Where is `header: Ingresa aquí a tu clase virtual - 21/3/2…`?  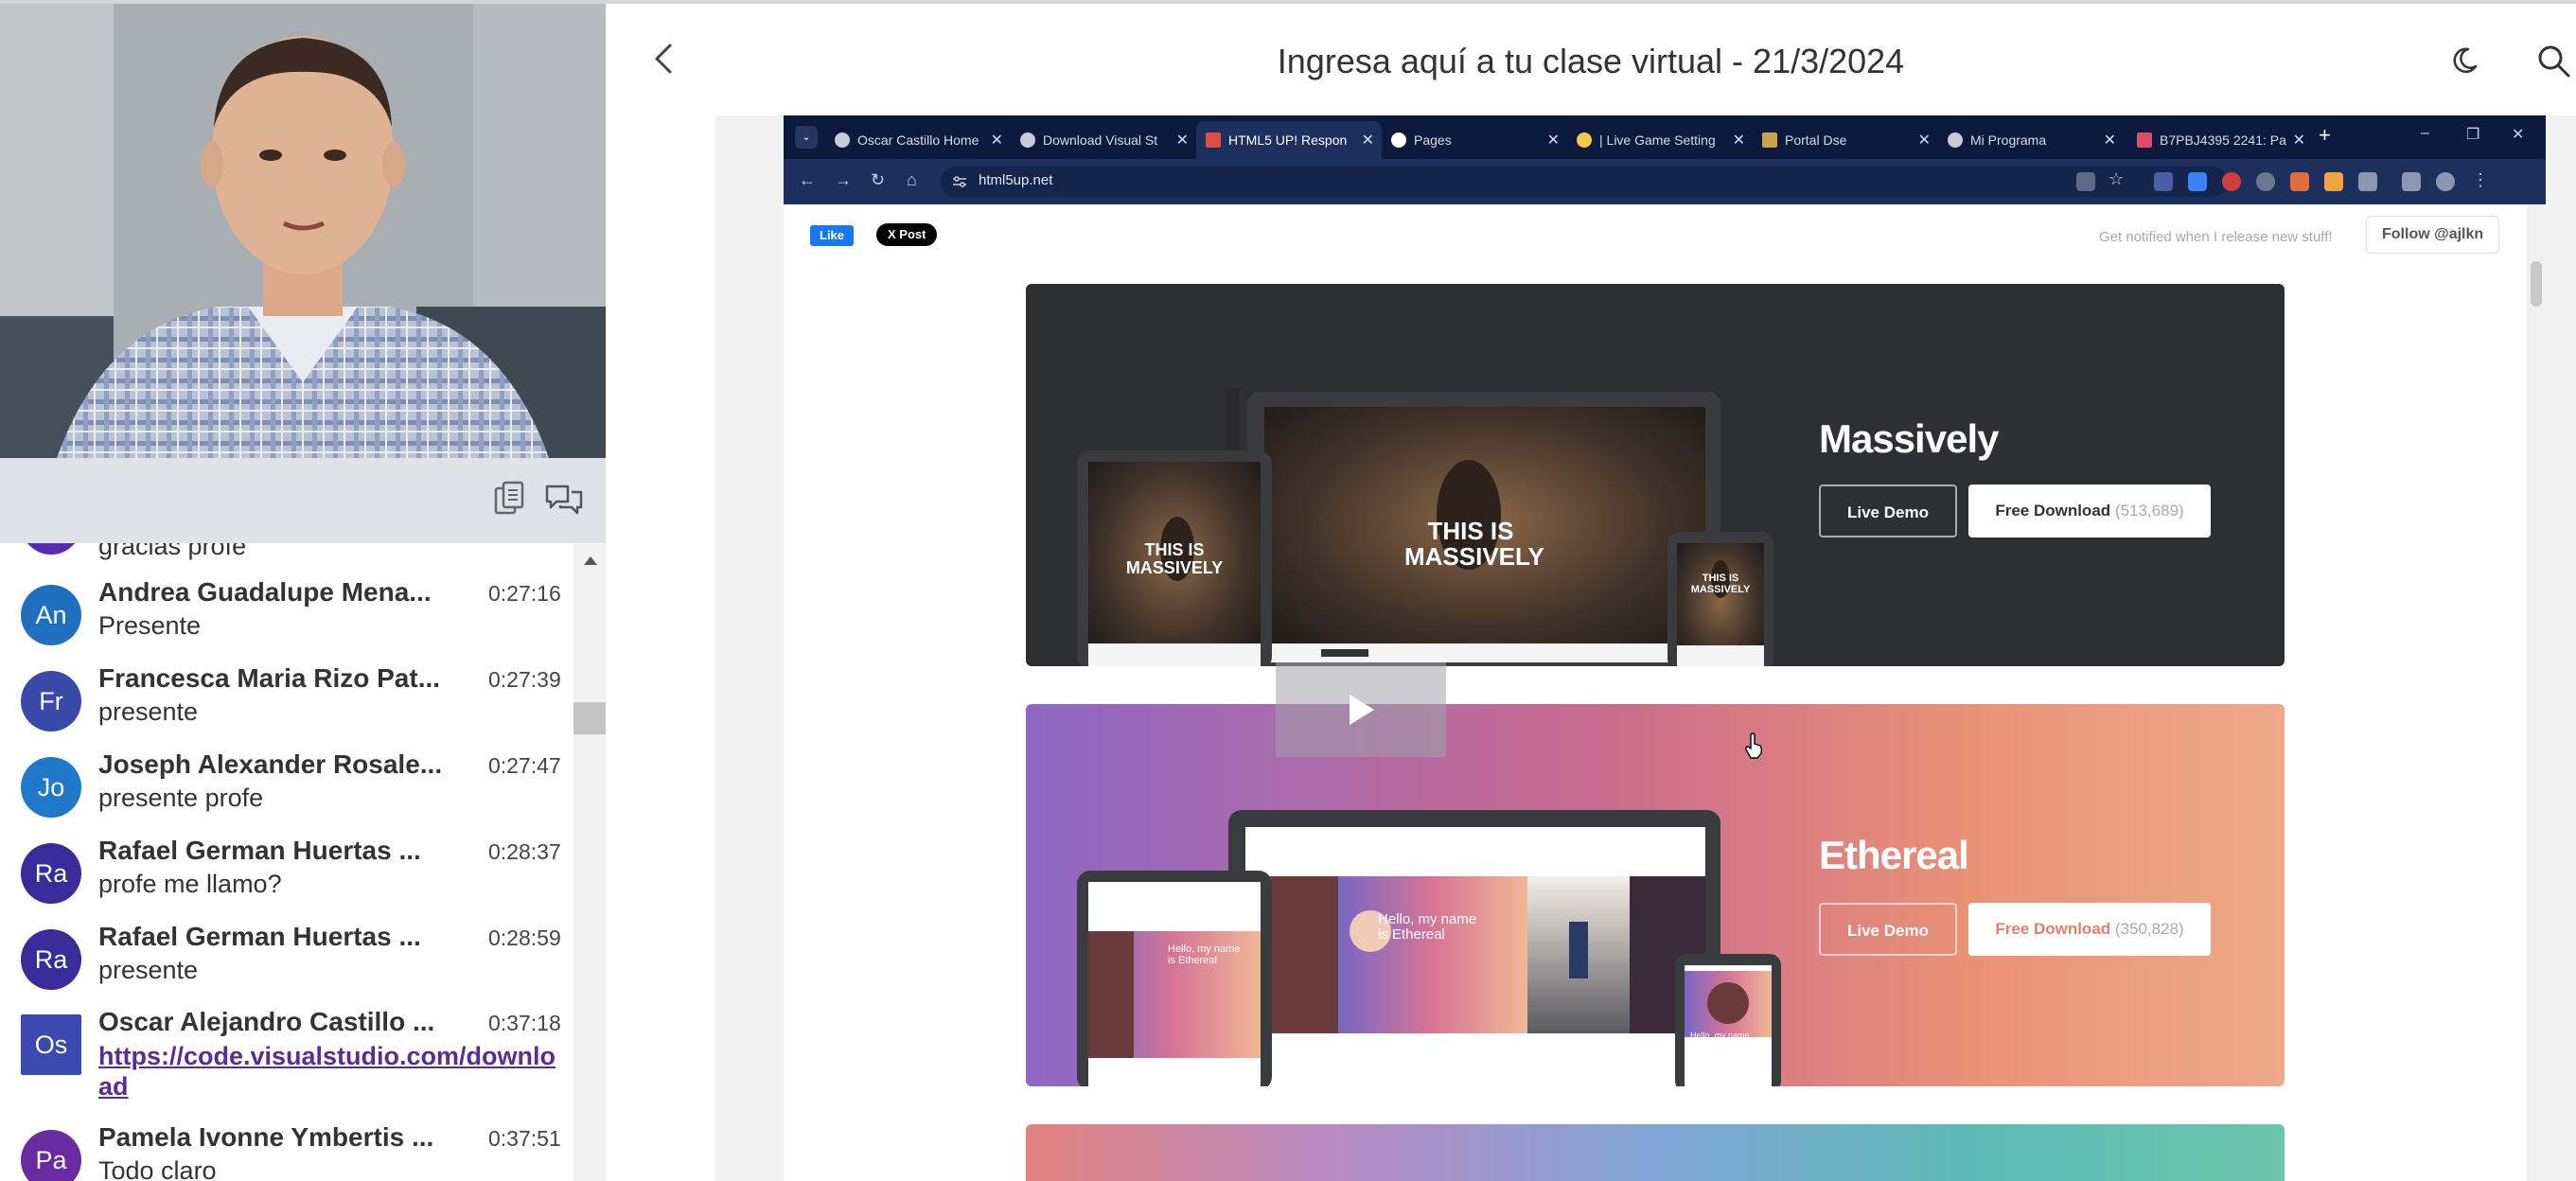 header: Ingresa aquí a tu clase virtual - 21/3/2… is located at coordinates (1591, 60).